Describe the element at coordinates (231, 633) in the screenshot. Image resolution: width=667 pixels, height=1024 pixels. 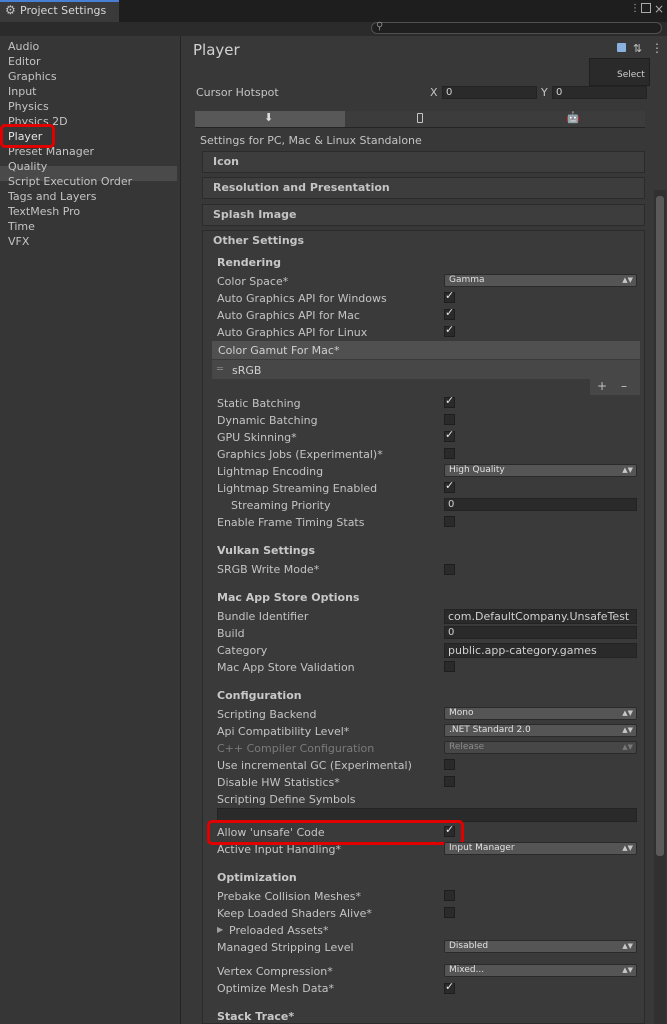
I see `build-label: Build` at that location.